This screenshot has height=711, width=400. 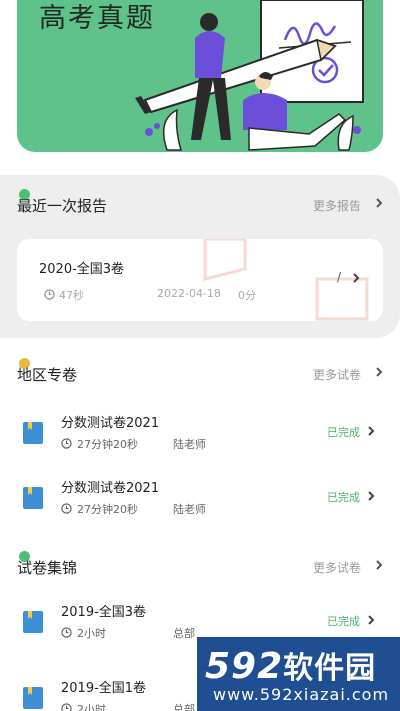 What do you see at coordinates (244, 666) in the screenshot?
I see `watermark-number: 592` at bounding box center [244, 666].